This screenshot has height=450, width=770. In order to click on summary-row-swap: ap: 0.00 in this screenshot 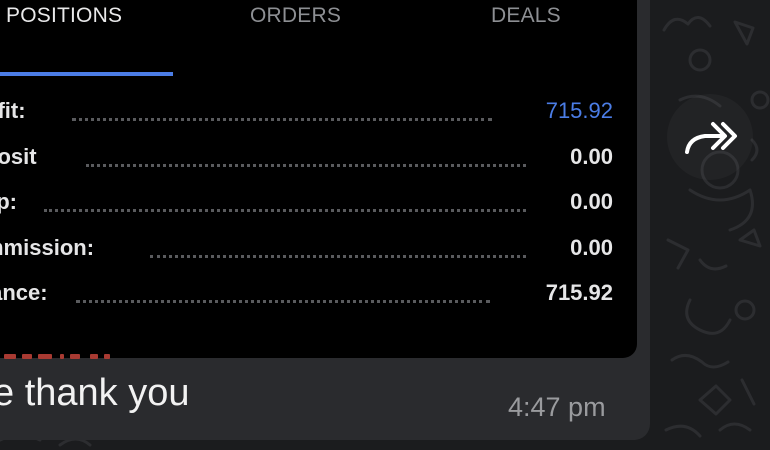, I will do `click(318, 204)`.